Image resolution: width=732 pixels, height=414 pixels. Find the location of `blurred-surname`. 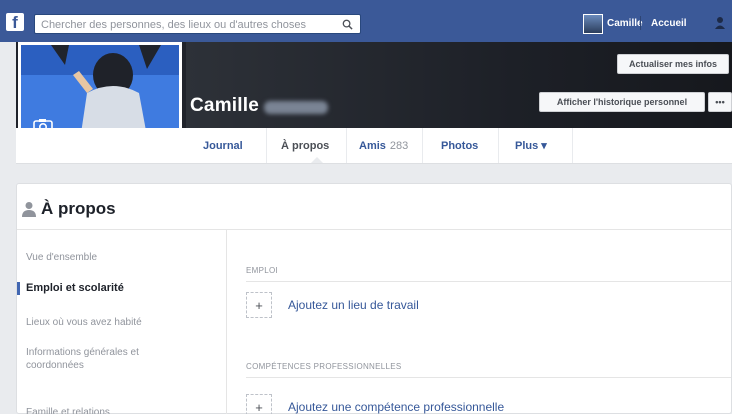

blurred-surname is located at coordinates (296, 107).